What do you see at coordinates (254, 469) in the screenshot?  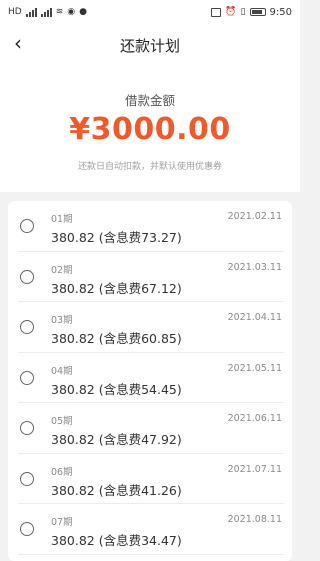 I see `due-date: 2021.07.11` at bounding box center [254, 469].